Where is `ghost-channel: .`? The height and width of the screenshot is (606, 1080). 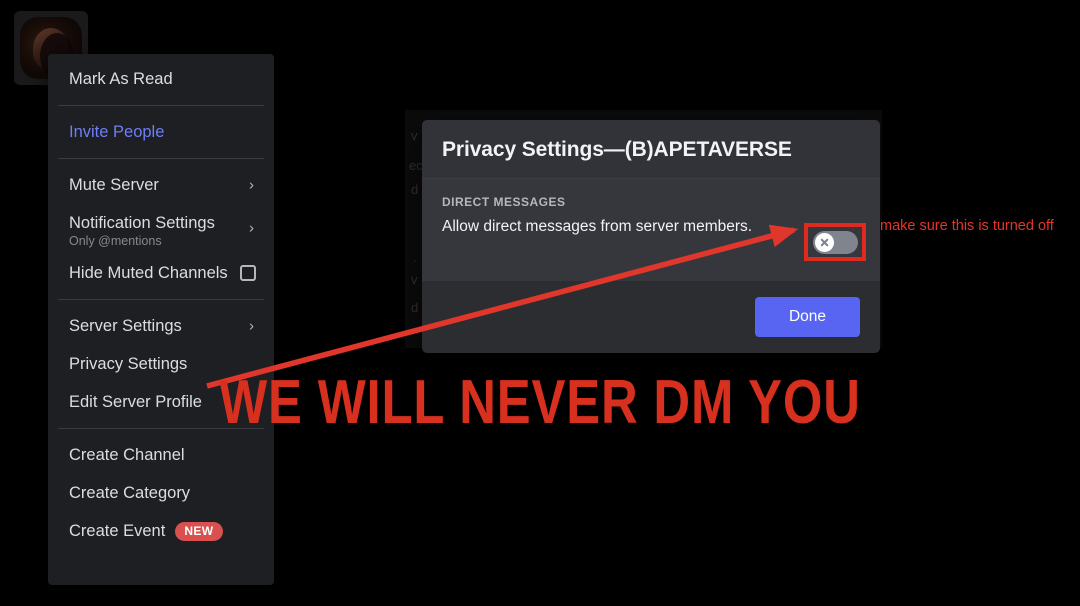 ghost-channel: . is located at coordinates (415, 257).